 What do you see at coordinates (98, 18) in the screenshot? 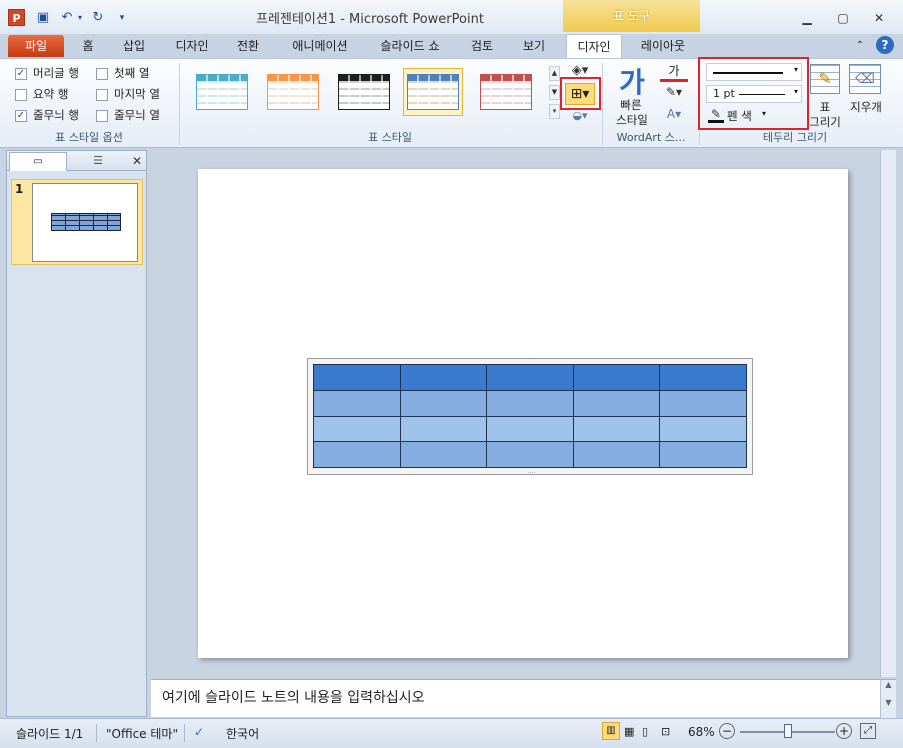
I see `redo-icon: ↻` at bounding box center [98, 18].